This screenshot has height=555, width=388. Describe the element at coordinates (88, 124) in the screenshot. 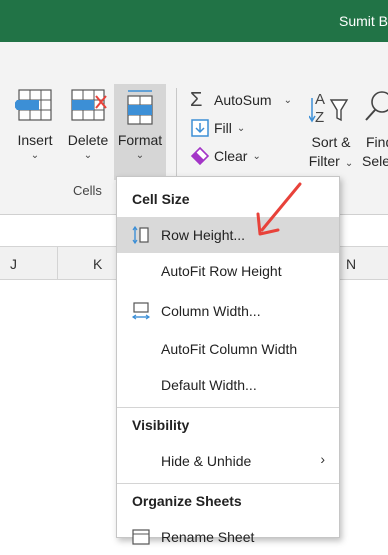

I see `delete-button: Delete ⌄` at that location.